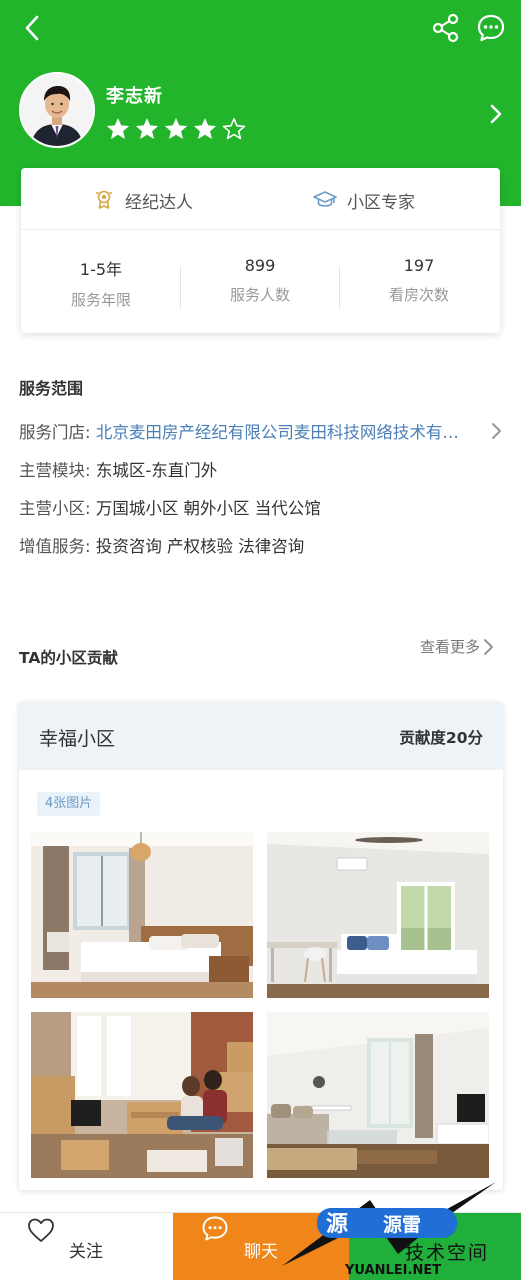  I want to click on service-scope-title: 服务范围, so click(51, 388).